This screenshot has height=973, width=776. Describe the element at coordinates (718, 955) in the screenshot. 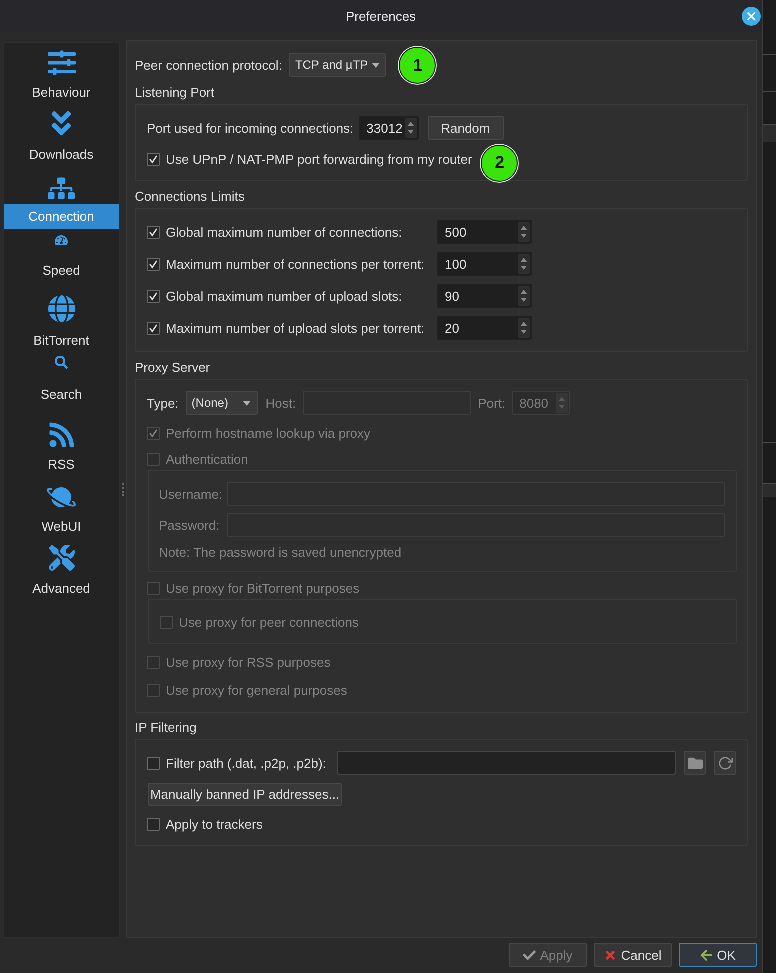

I see `ok-button: OK` at that location.